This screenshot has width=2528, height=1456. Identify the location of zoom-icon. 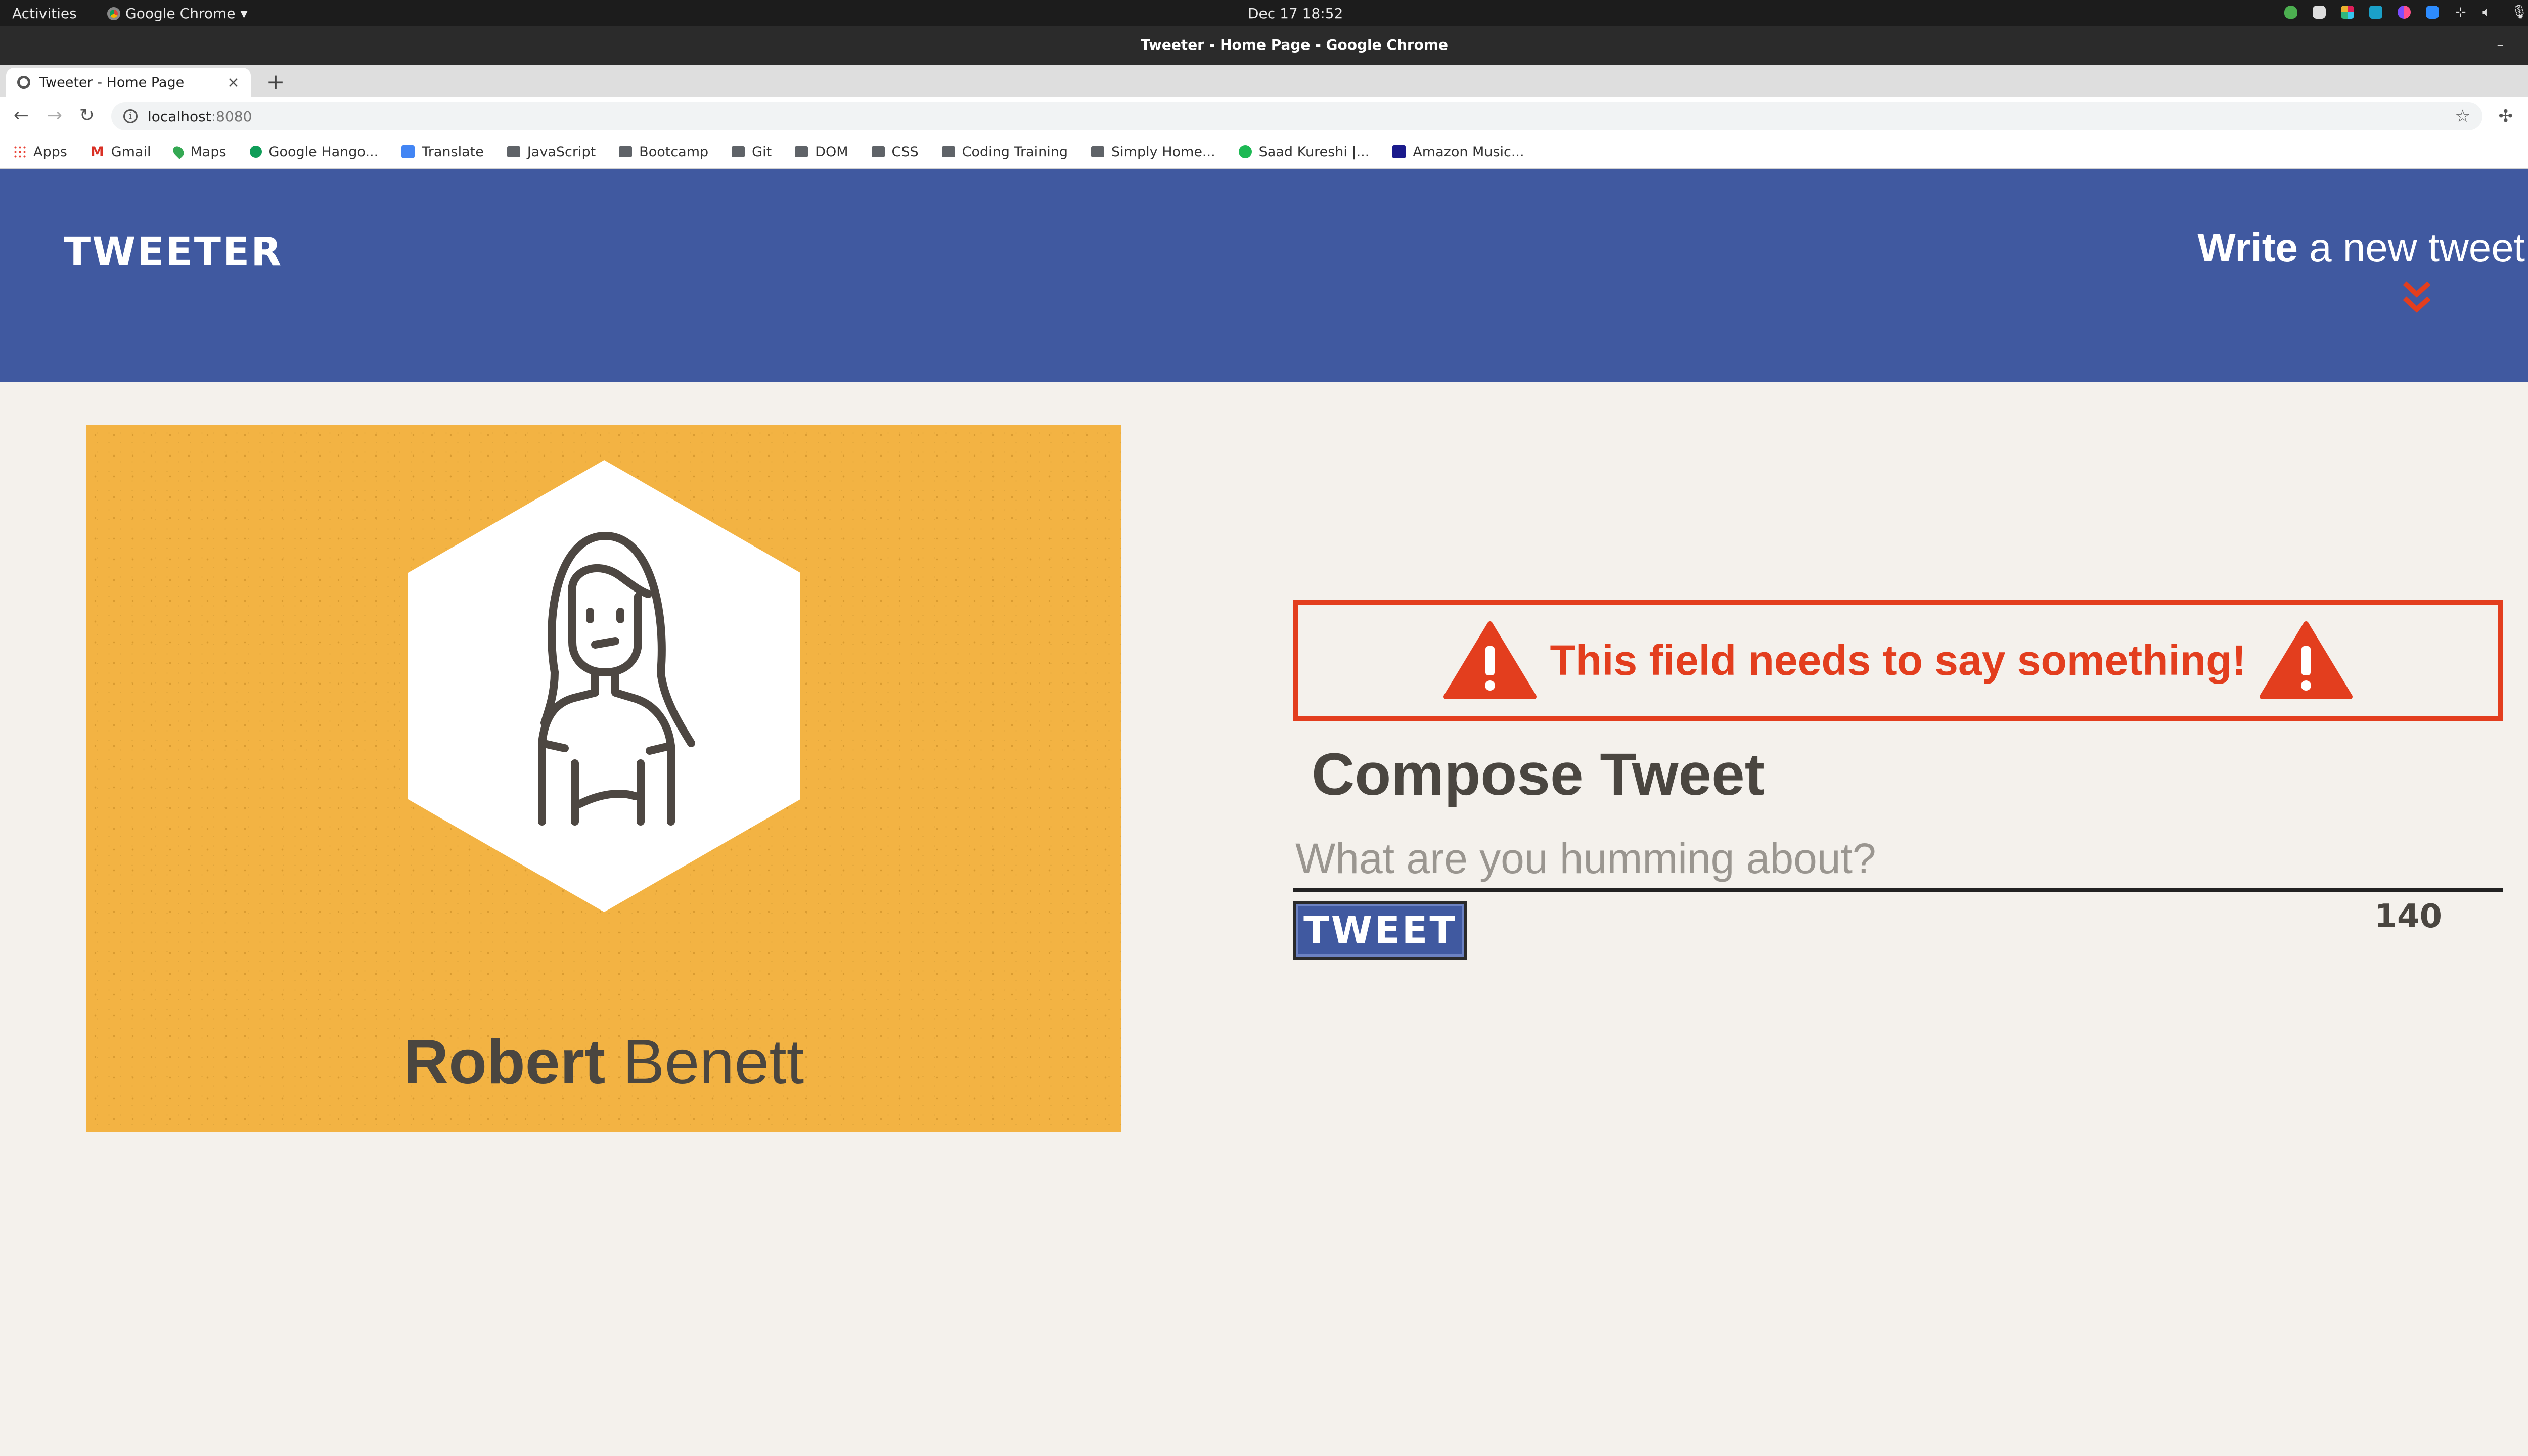
(2432, 12).